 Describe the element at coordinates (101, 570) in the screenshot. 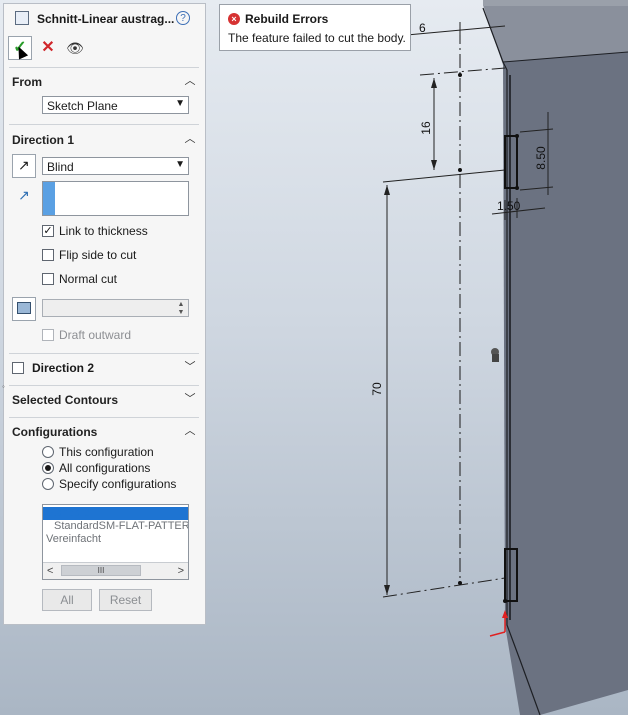

I see `scroll-thumb: III` at that location.